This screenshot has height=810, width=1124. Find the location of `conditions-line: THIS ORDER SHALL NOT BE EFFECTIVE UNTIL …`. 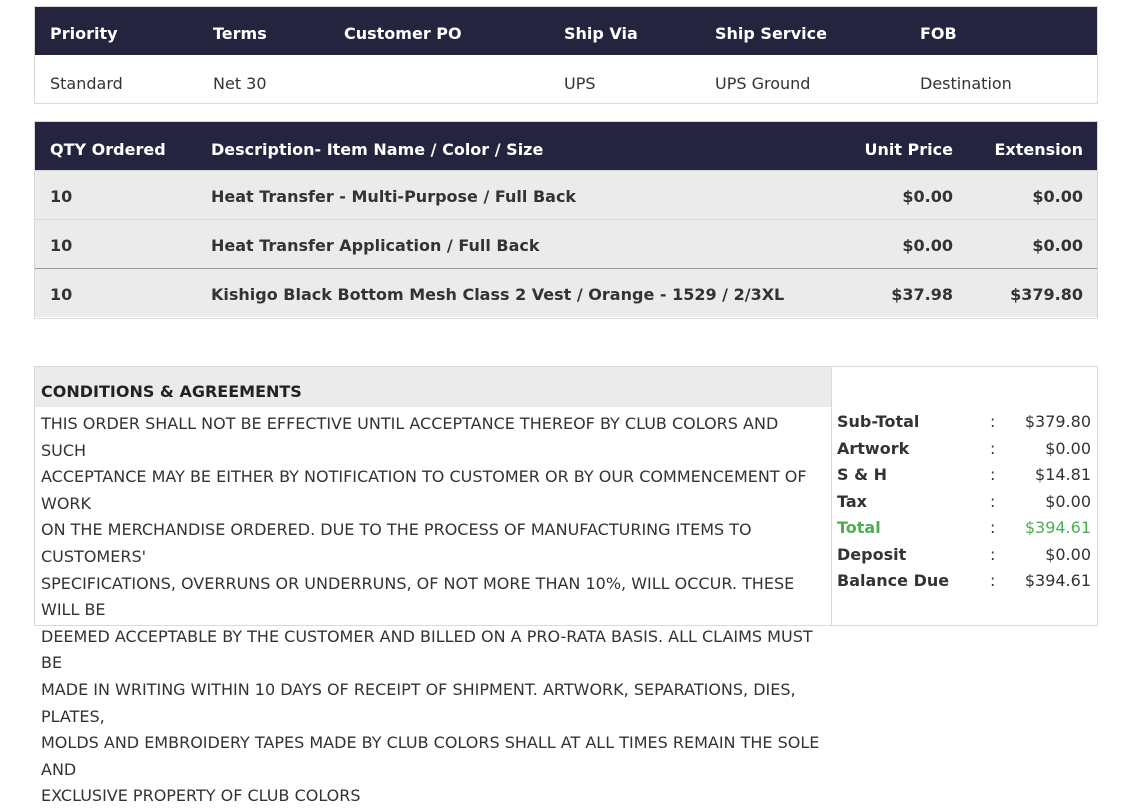

conditions-line: THIS ORDER SHALL NOT BE EFFECTIVE UNTIL … is located at coordinates (410, 437).